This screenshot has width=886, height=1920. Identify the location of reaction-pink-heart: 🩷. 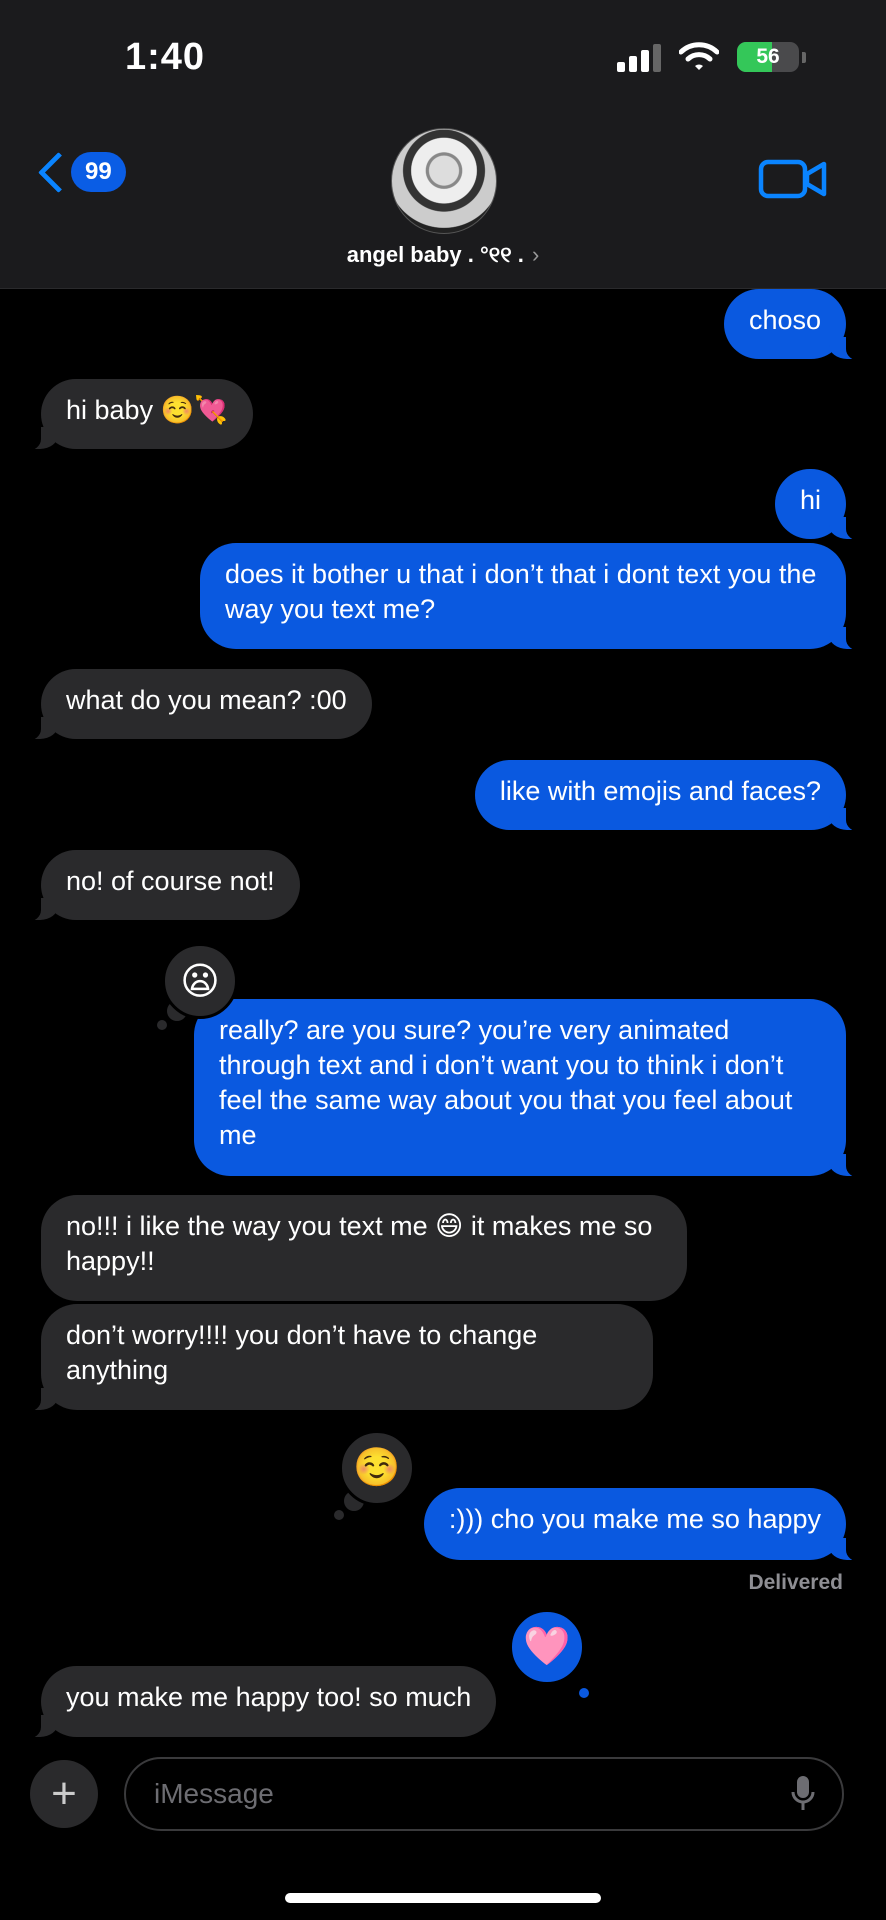
(547, 1647).